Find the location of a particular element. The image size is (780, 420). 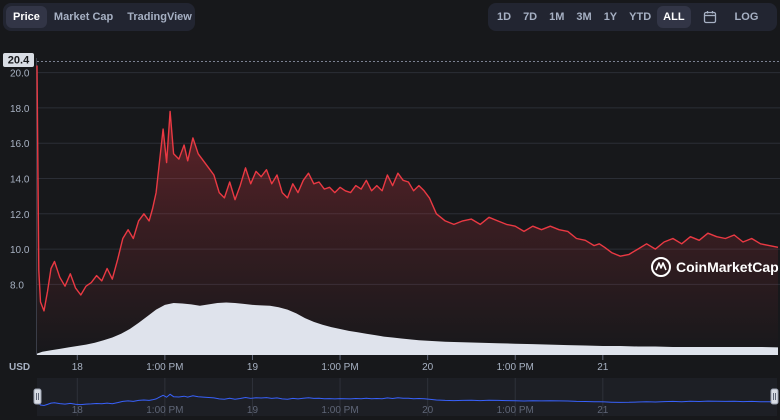

x-tick-label: 21 is located at coordinates (603, 367).